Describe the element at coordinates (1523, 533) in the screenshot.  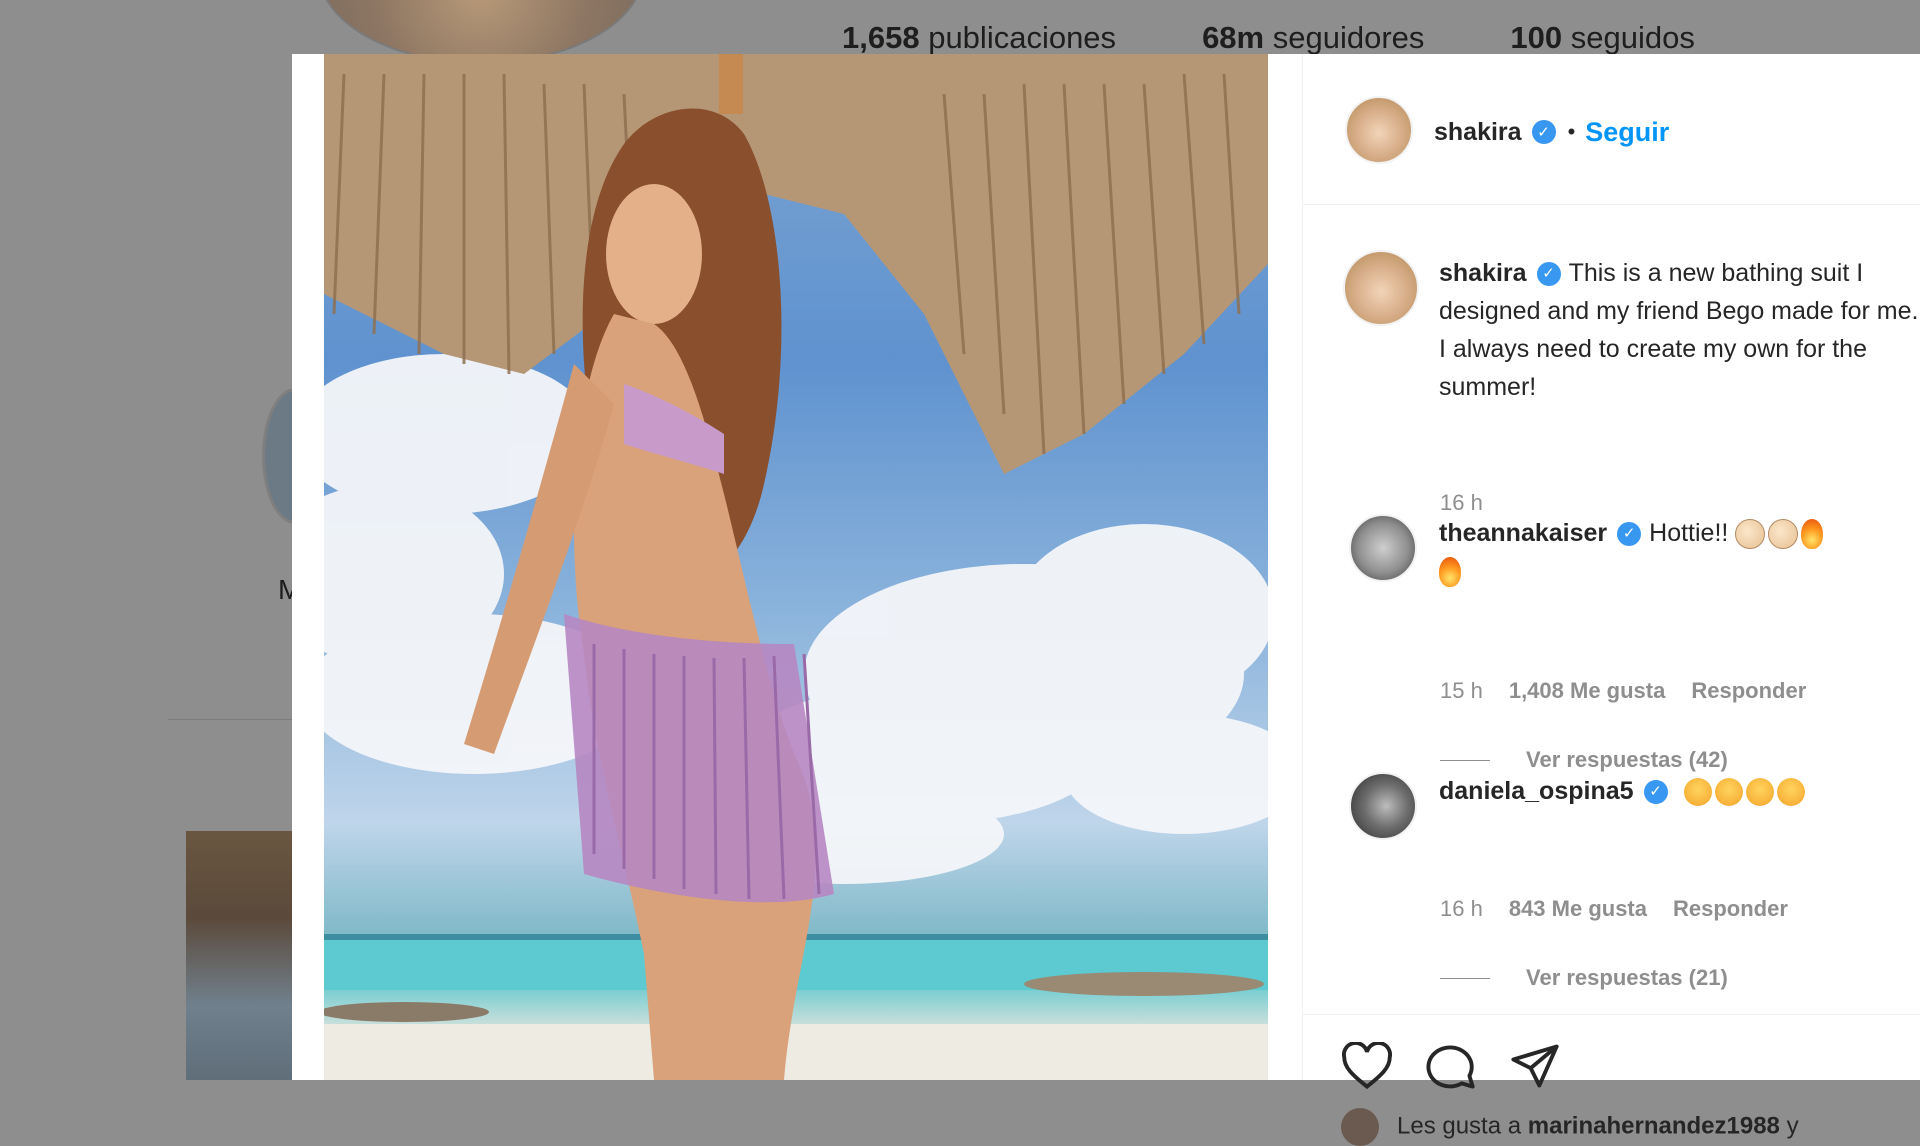
I see `comment-username: theannakaiser` at that location.